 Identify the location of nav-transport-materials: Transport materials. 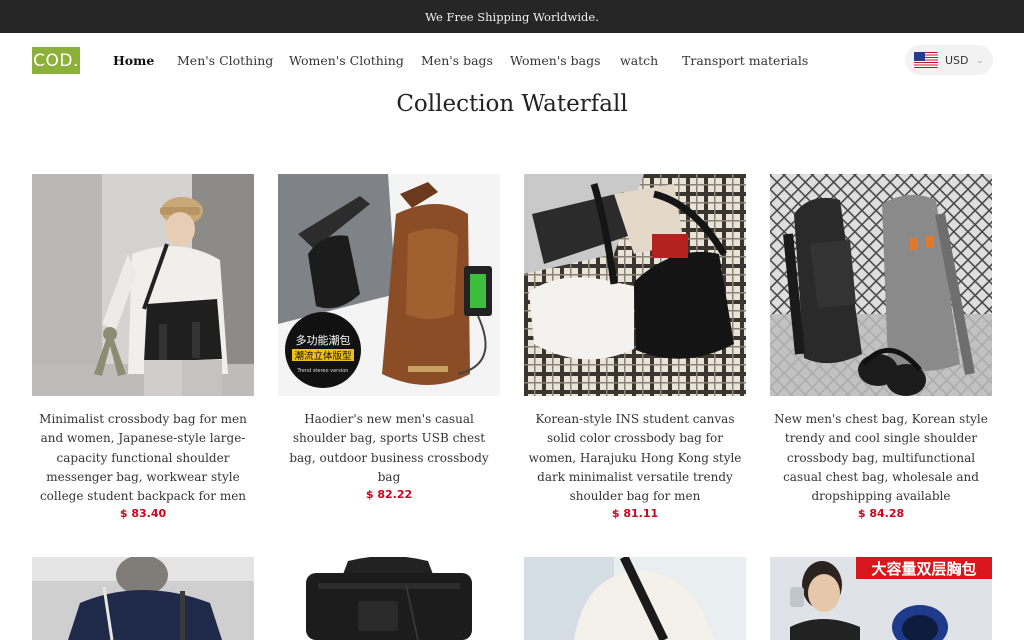
(745, 60).